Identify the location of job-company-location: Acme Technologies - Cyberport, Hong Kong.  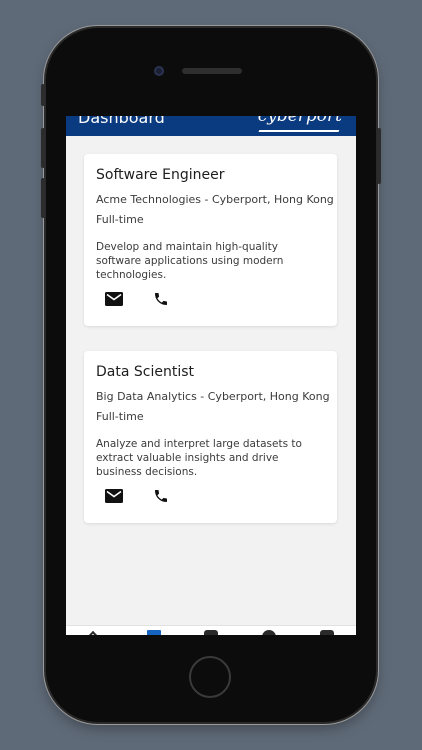
(215, 199).